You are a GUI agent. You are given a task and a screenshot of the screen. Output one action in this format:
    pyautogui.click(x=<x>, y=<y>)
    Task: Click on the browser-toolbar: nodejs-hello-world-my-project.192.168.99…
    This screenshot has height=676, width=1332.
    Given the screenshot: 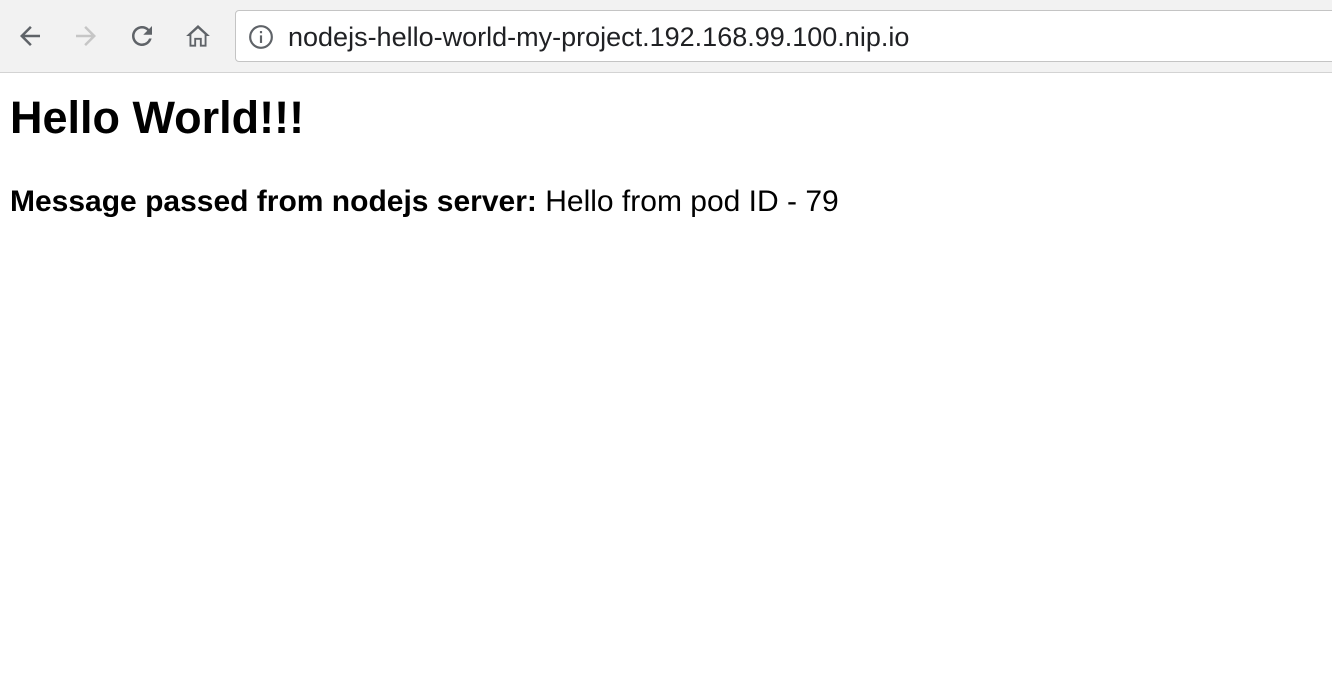 What is the action you would take?
    pyautogui.click(x=666, y=36)
    